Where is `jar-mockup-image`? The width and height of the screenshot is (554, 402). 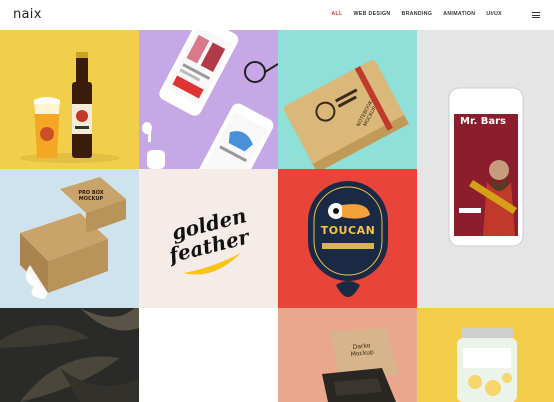
jar-mockup-image is located at coordinates (487, 365).